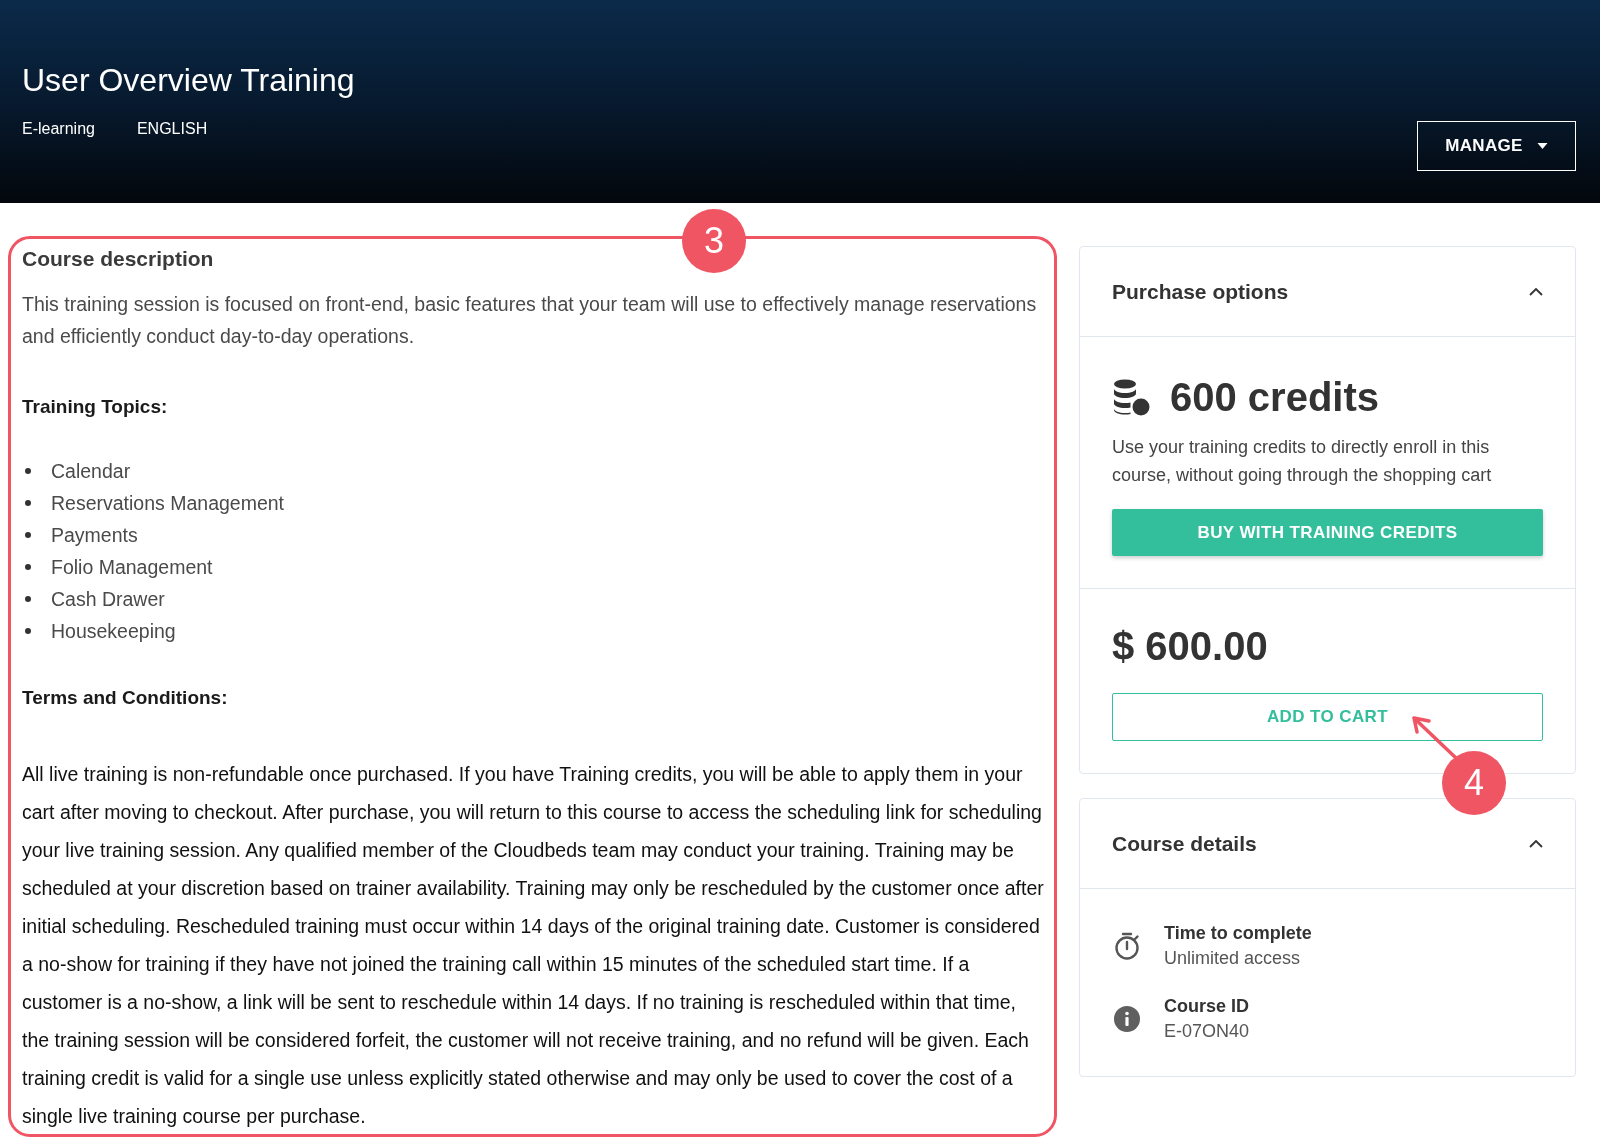 This screenshot has height=1140, width=1600. What do you see at coordinates (113, 631) in the screenshot?
I see `topic-item: Housekeeping` at bounding box center [113, 631].